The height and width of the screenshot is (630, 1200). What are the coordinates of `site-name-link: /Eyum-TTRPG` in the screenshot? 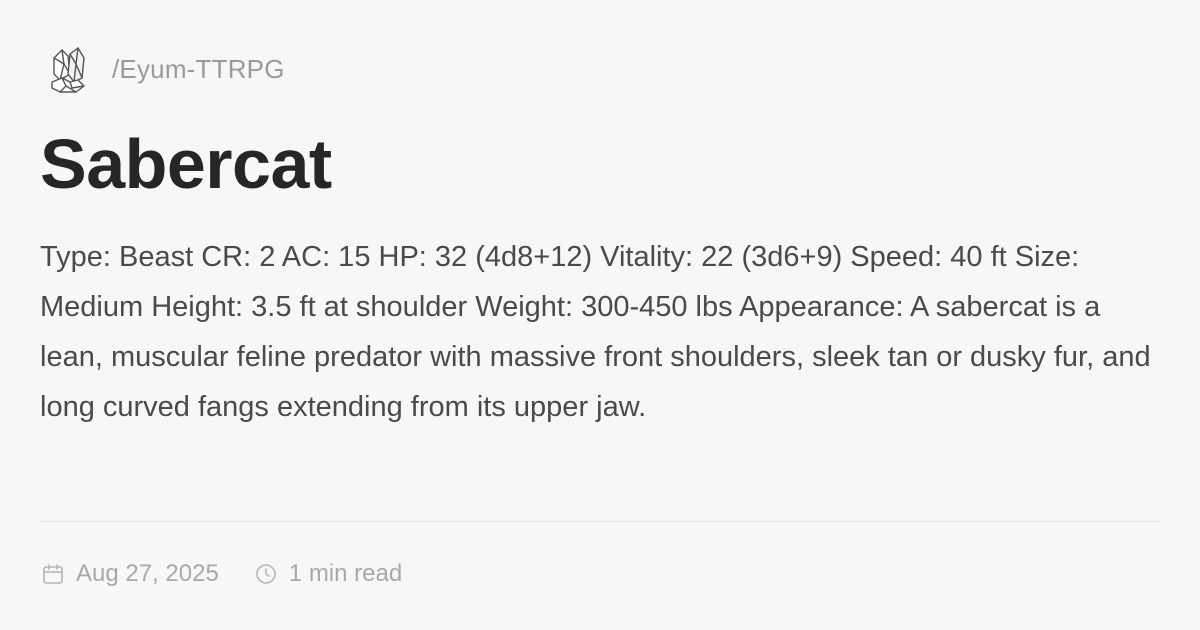 It's located at (198, 69).